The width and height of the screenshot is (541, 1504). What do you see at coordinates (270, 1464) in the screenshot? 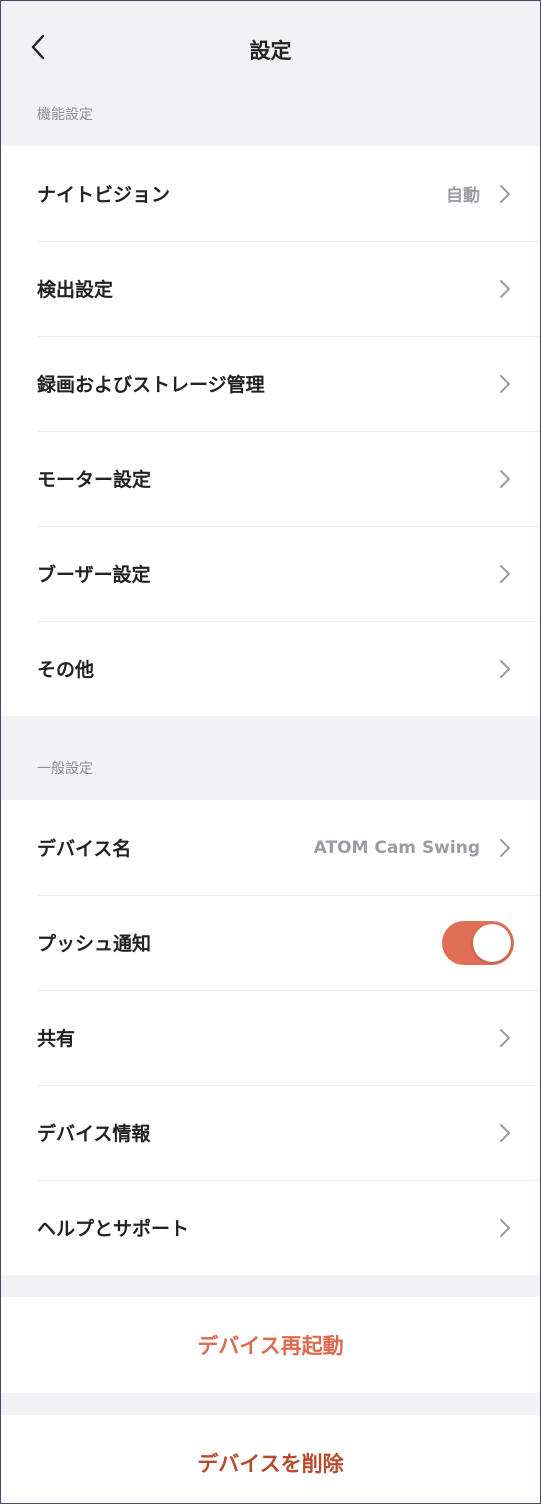
I see `delete-device-label: デバイスを削除` at bounding box center [270, 1464].